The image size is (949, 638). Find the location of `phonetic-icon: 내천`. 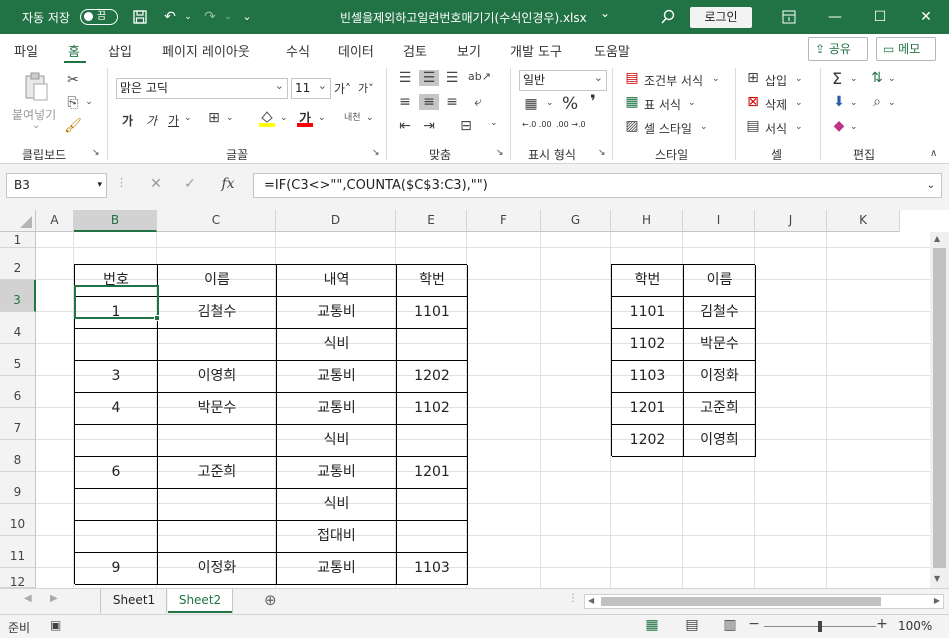

phonetic-icon: 내천 is located at coordinates (352, 116).